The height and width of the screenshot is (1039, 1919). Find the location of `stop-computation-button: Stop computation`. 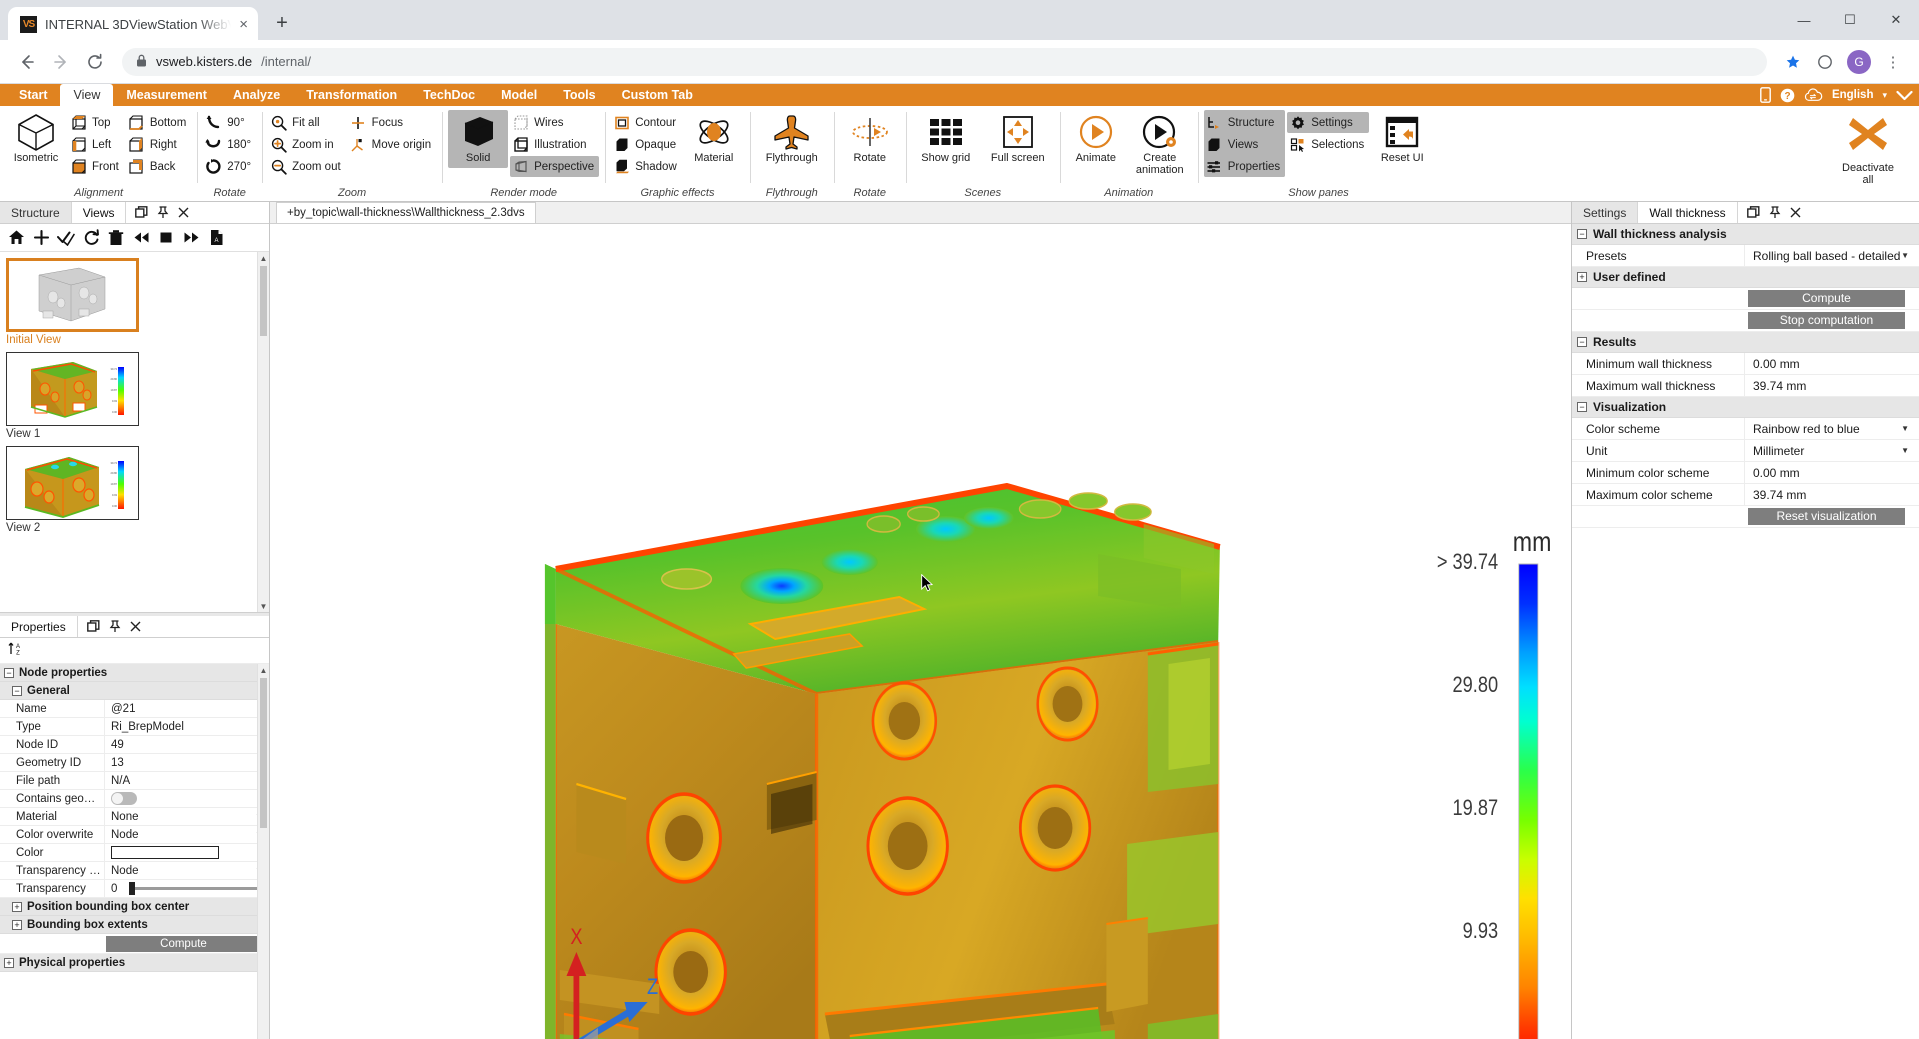

stop-computation-button: Stop computation is located at coordinates (1826, 320).